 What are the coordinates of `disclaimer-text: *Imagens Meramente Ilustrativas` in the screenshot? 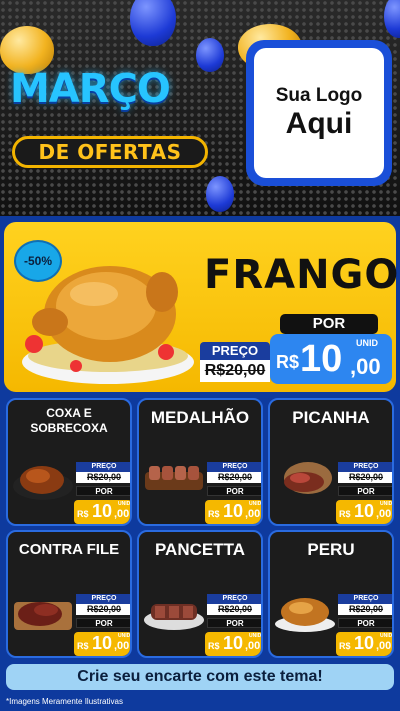 It's located at (64, 701).